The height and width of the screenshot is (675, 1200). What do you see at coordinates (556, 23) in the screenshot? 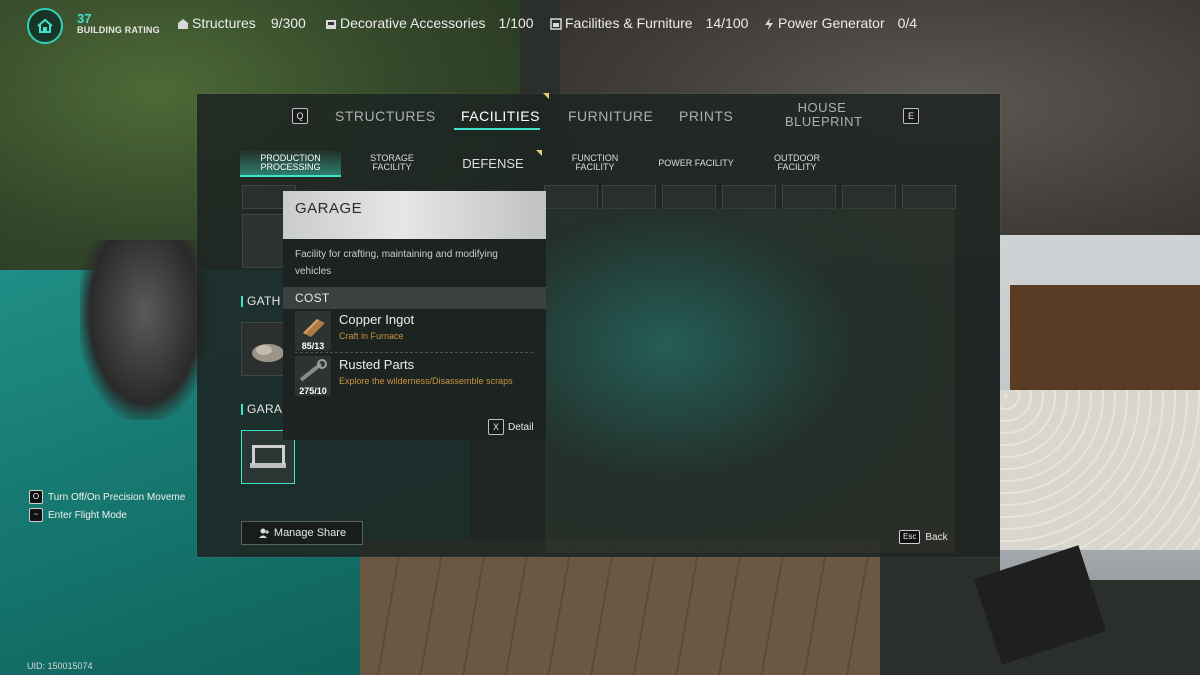
I see `facilities-icon` at bounding box center [556, 23].